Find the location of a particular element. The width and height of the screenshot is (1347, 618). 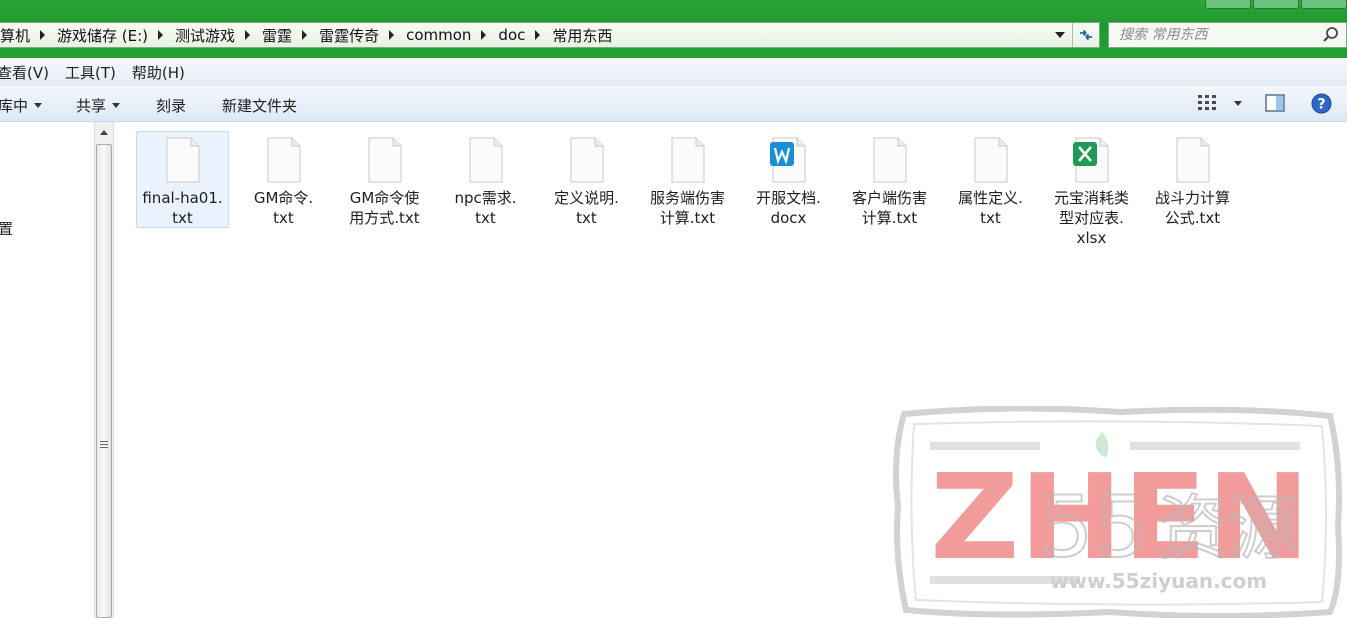

watermark-url: www.55ziyuan.com is located at coordinates (1158, 581).